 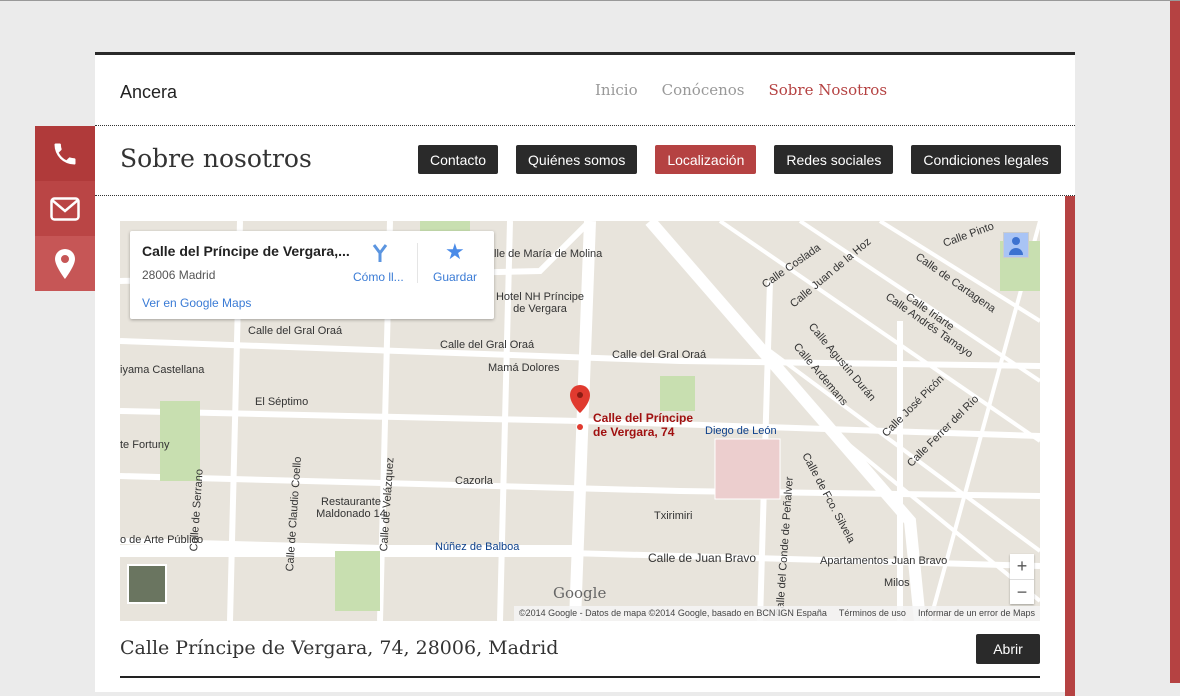 What do you see at coordinates (643, 425) in the screenshot?
I see `pin-label: Calle del Príncipe de Vergara, 74` at bounding box center [643, 425].